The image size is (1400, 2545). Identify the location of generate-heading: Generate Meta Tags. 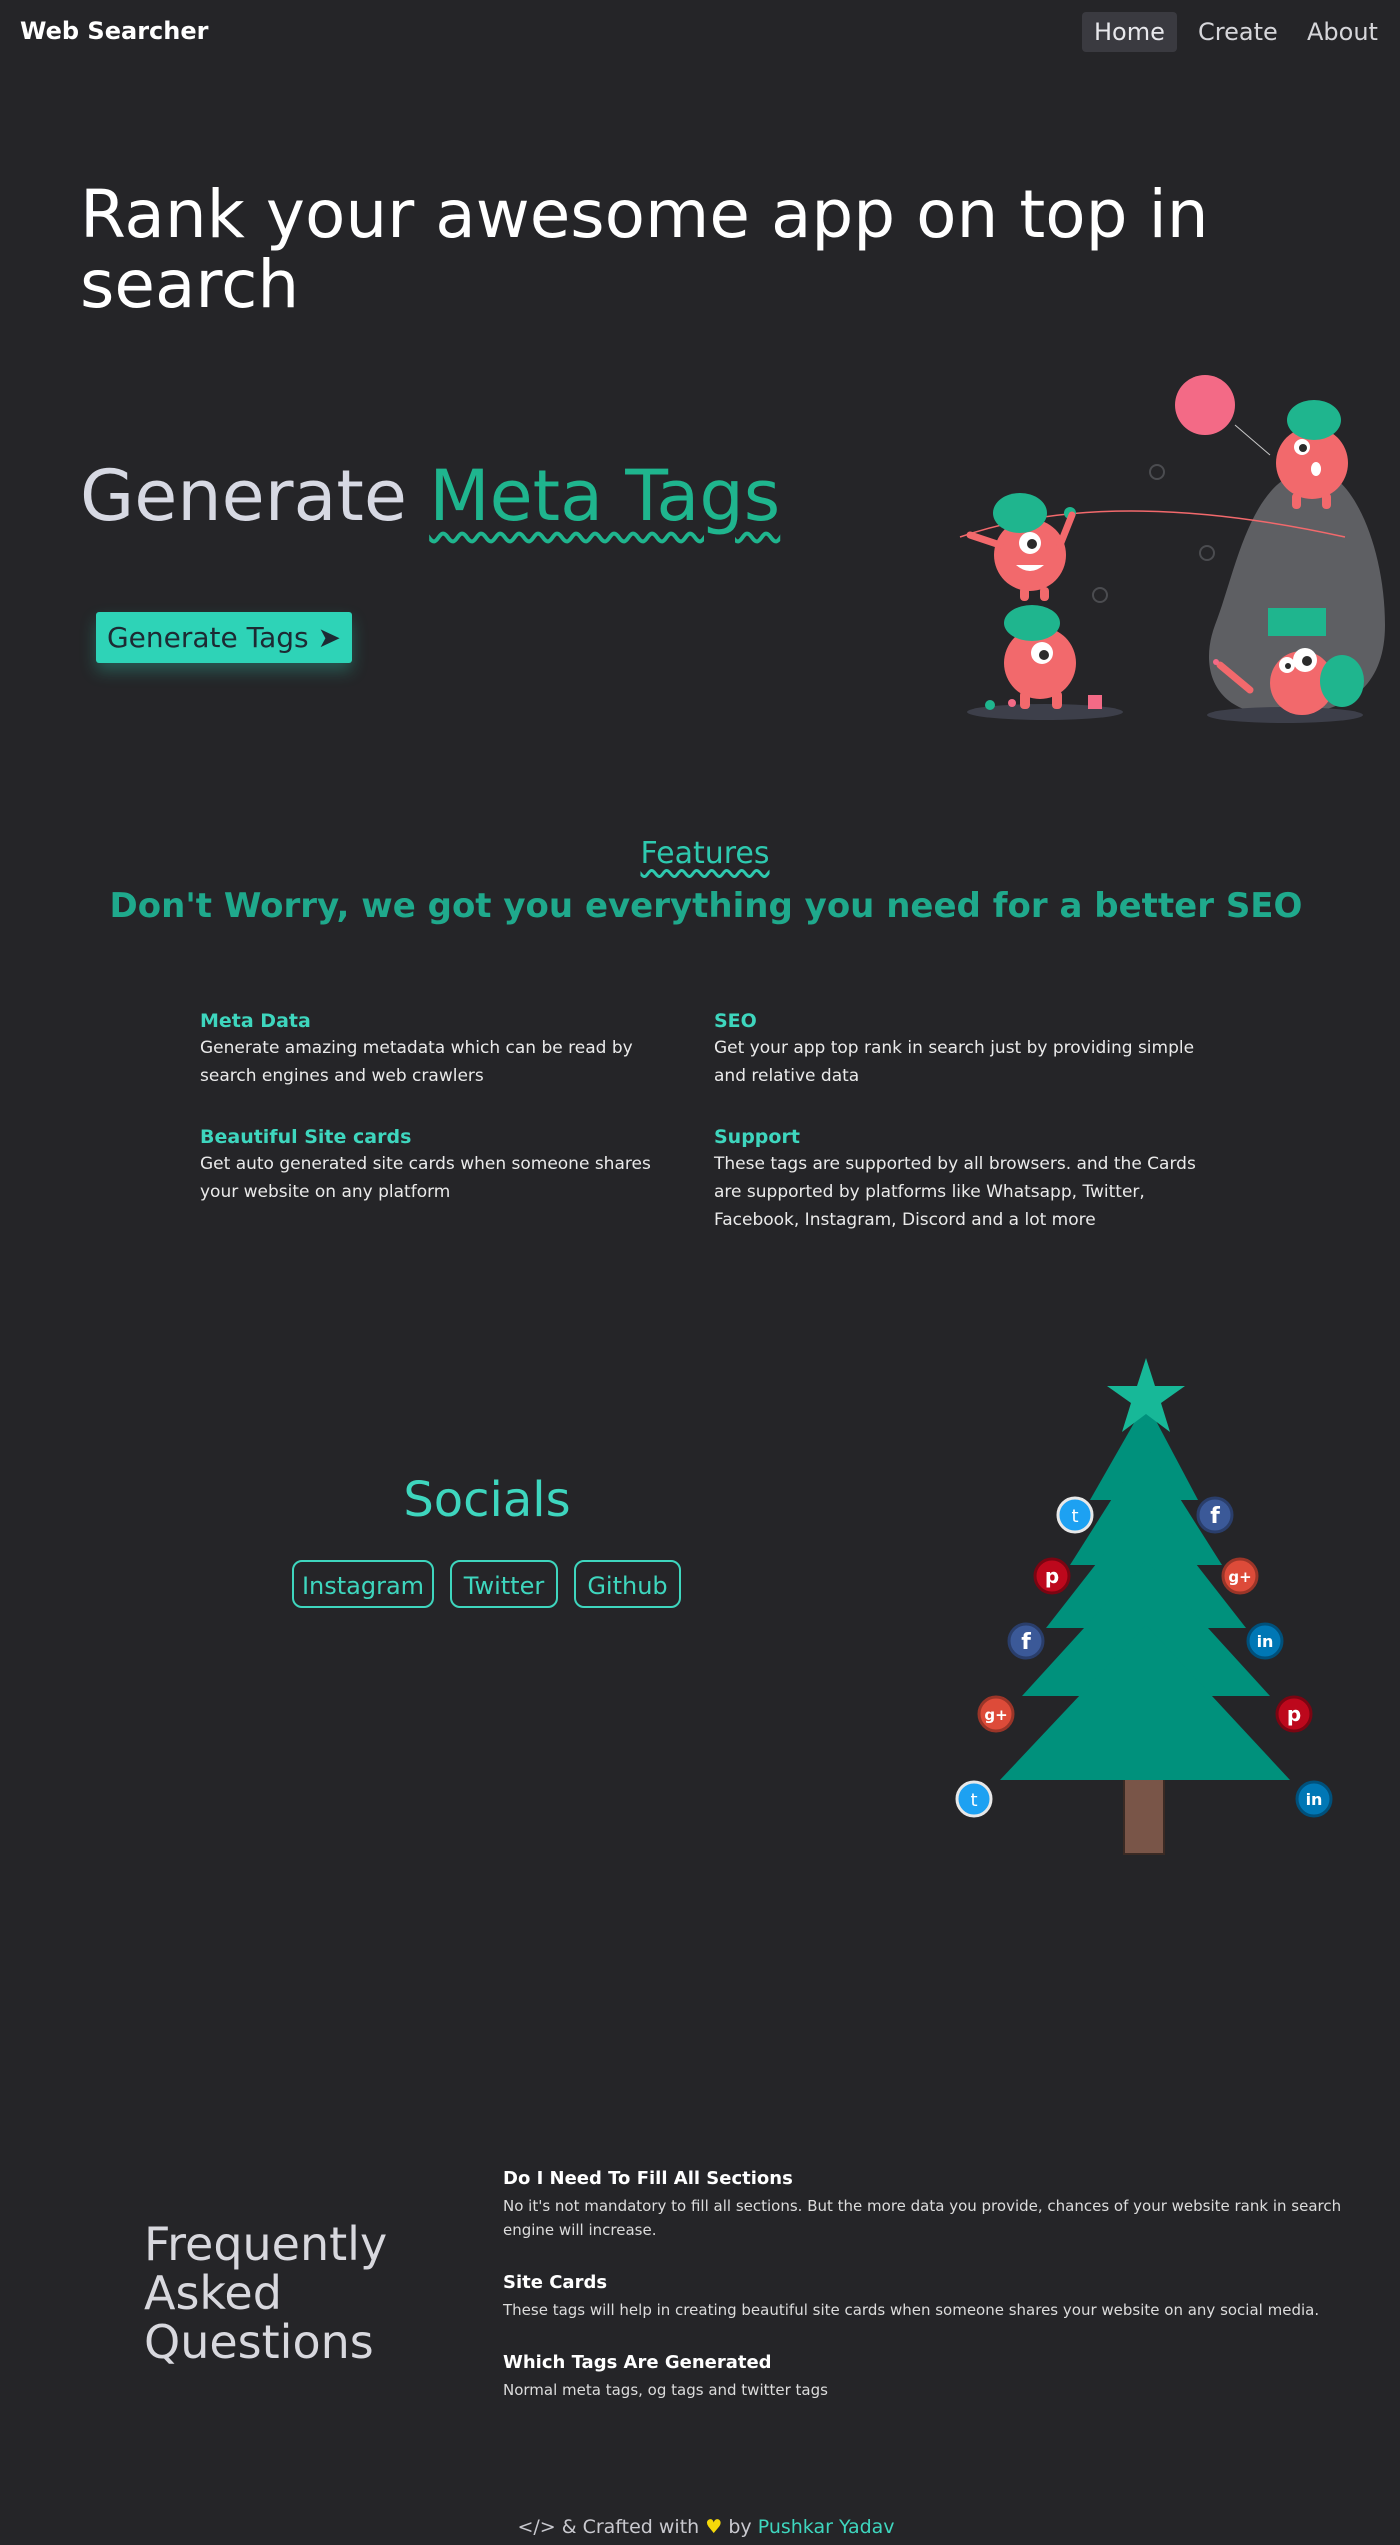
(430, 496).